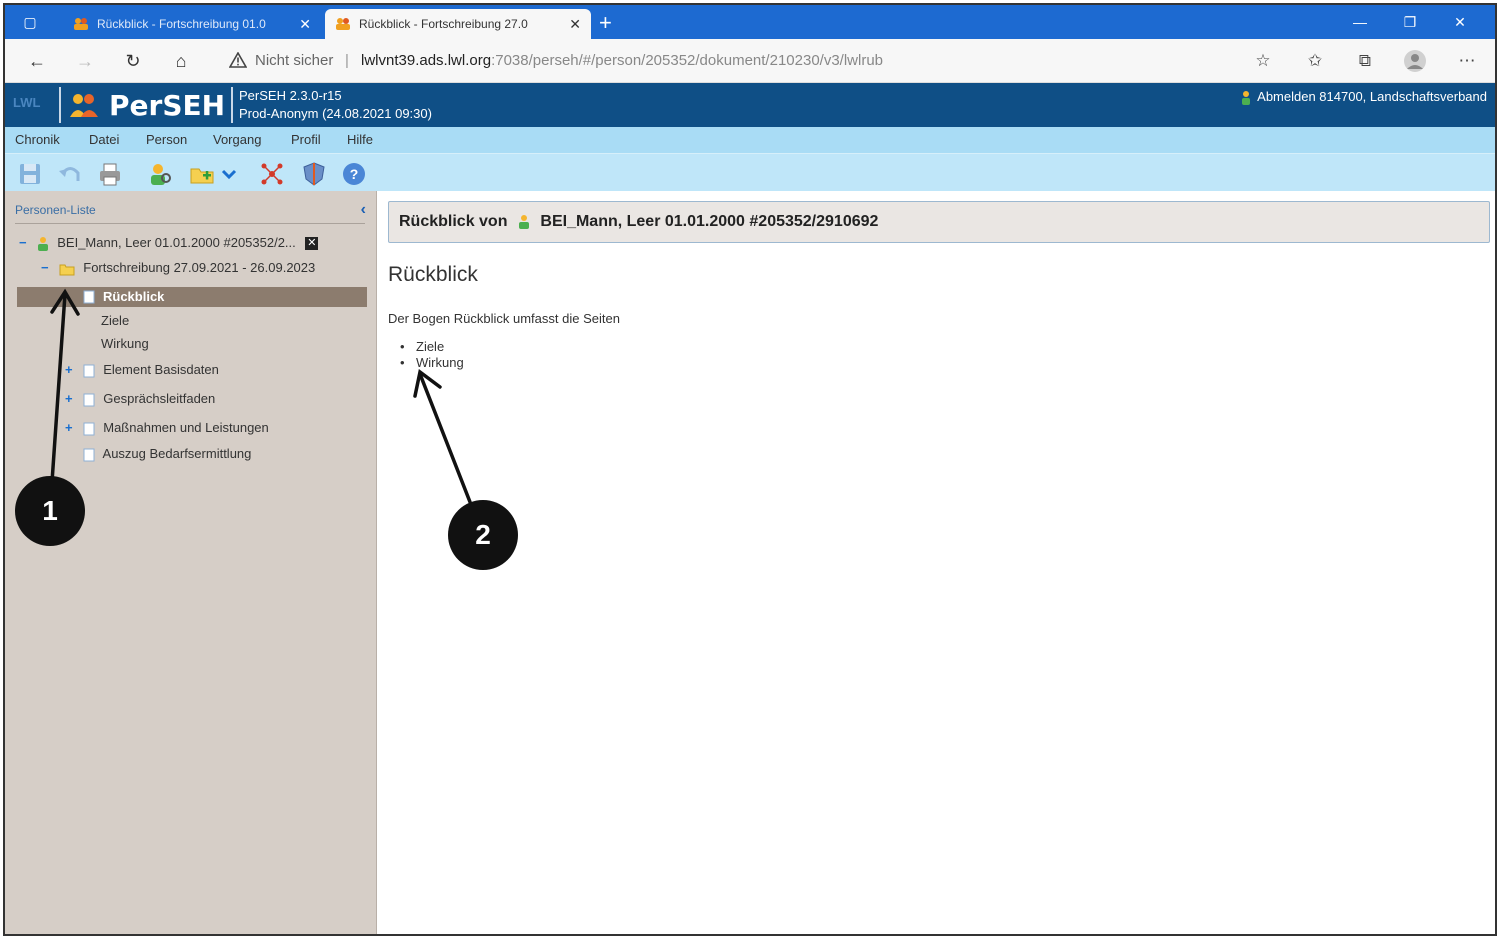 Image resolution: width=1500 pixels, height=939 pixels. What do you see at coordinates (1372, 96) in the screenshot?
I see `logout-label: Abmelden 814700, Landschaftsverband` at bounding box center [1372, 96].